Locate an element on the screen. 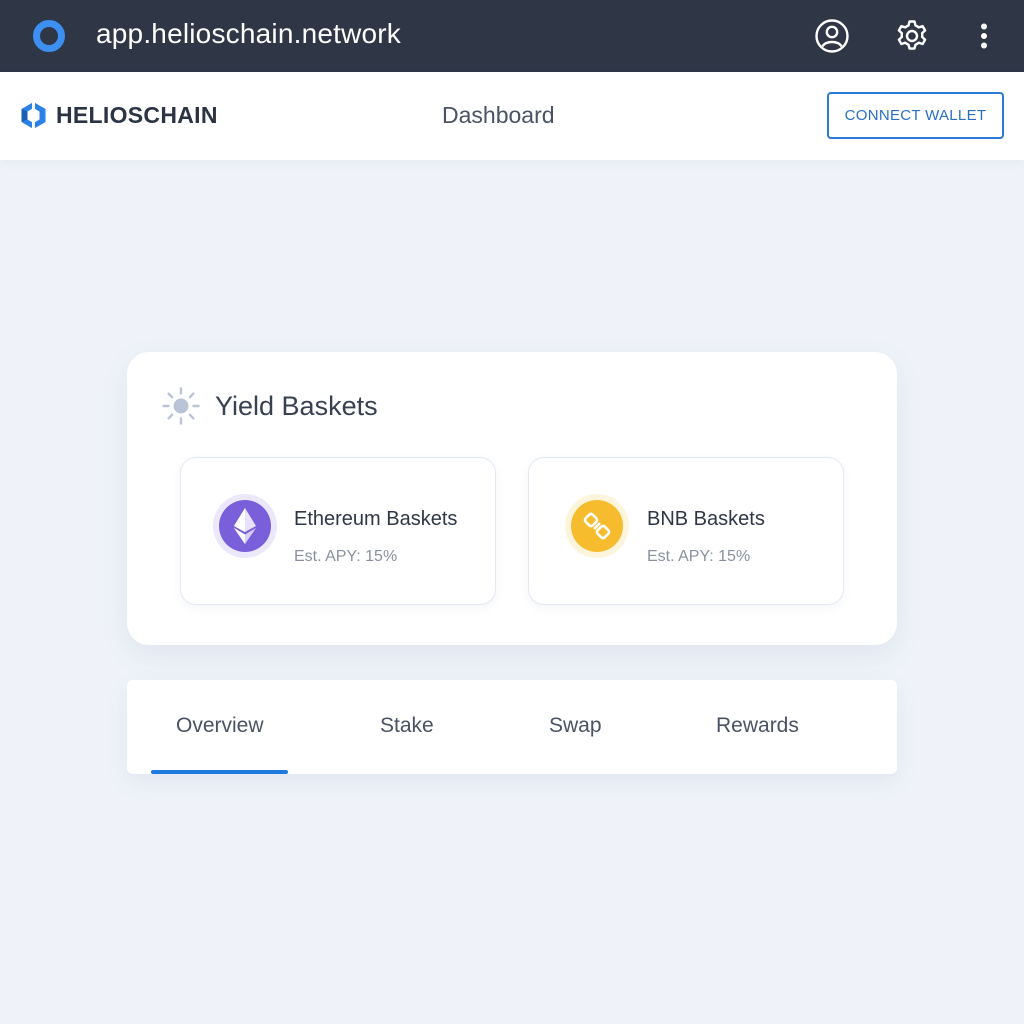 This screenshot has width=1024, height=1024. browser-top-bar: app.helioschain.network is located at coordinates (512, 36).